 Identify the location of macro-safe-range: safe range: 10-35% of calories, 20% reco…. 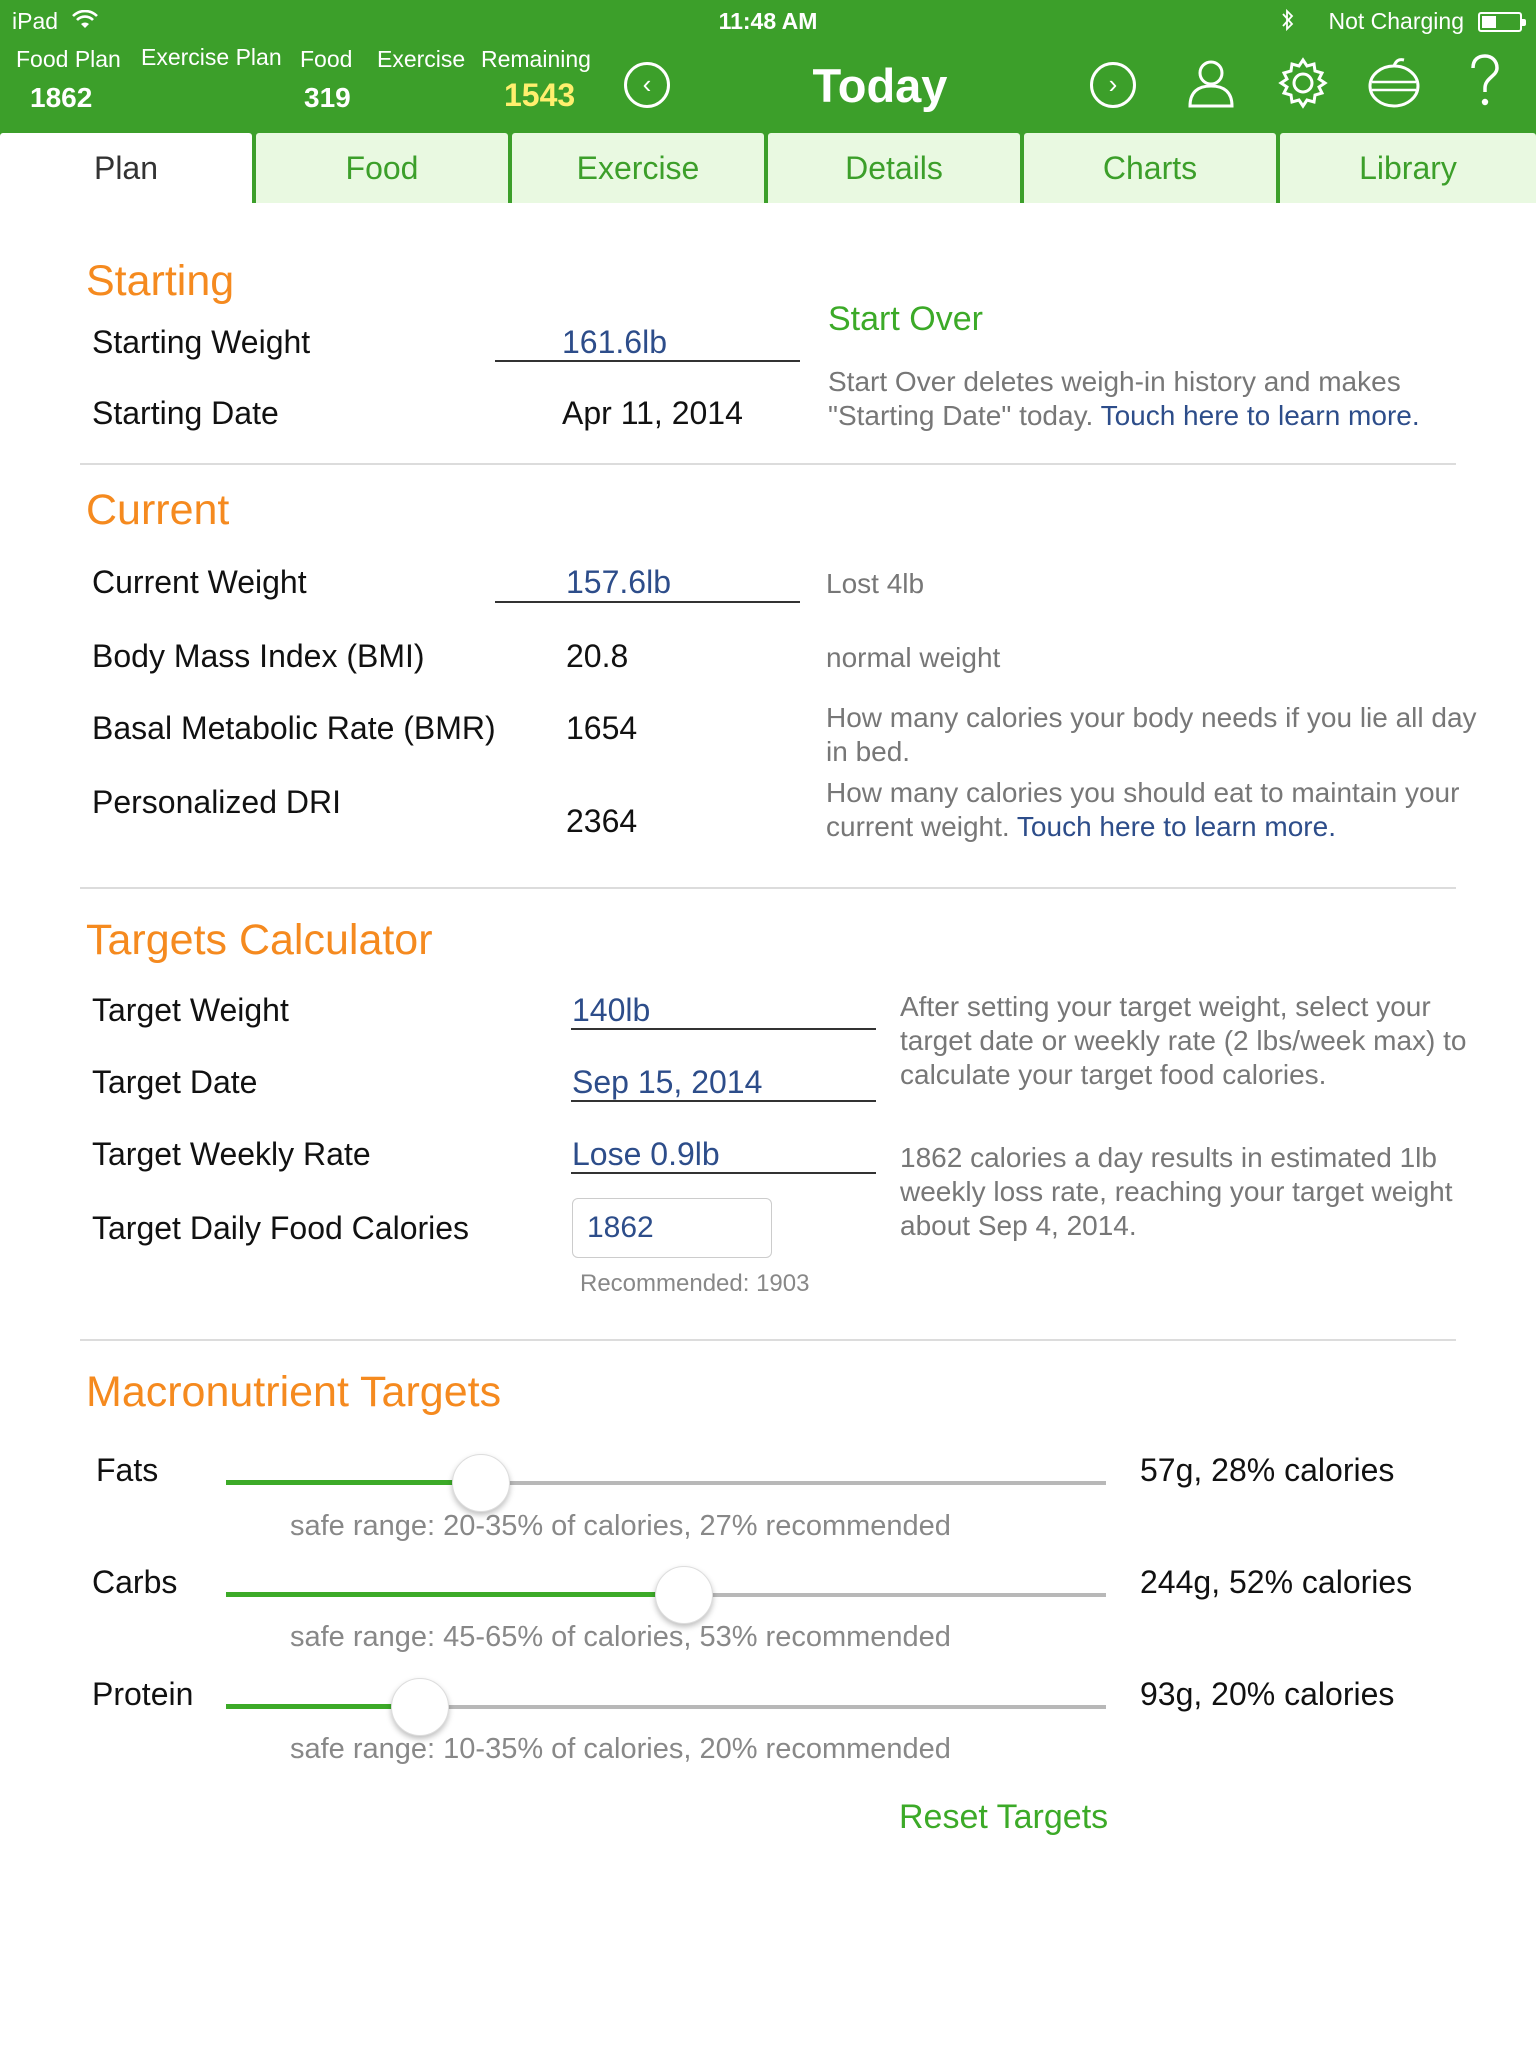
(620, 1749).